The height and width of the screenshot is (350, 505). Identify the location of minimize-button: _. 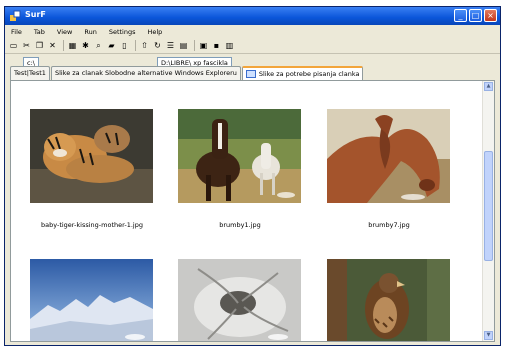
(460, 15).